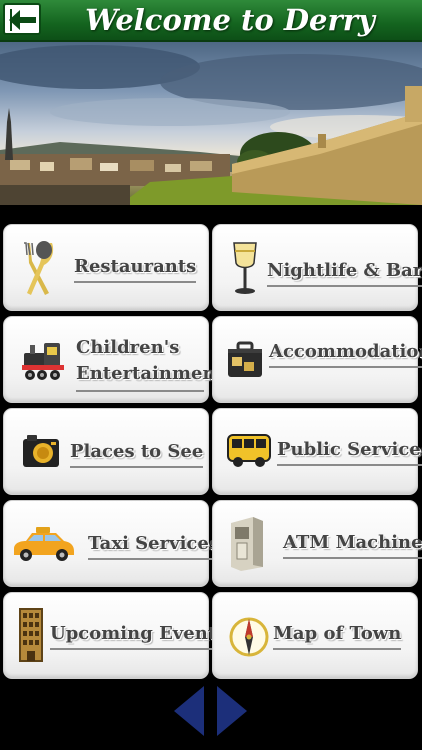  What do you see at coordinates (232, 711) in the screenshot?
I see `next-arrow-icon` at bounding box center [232, 711].